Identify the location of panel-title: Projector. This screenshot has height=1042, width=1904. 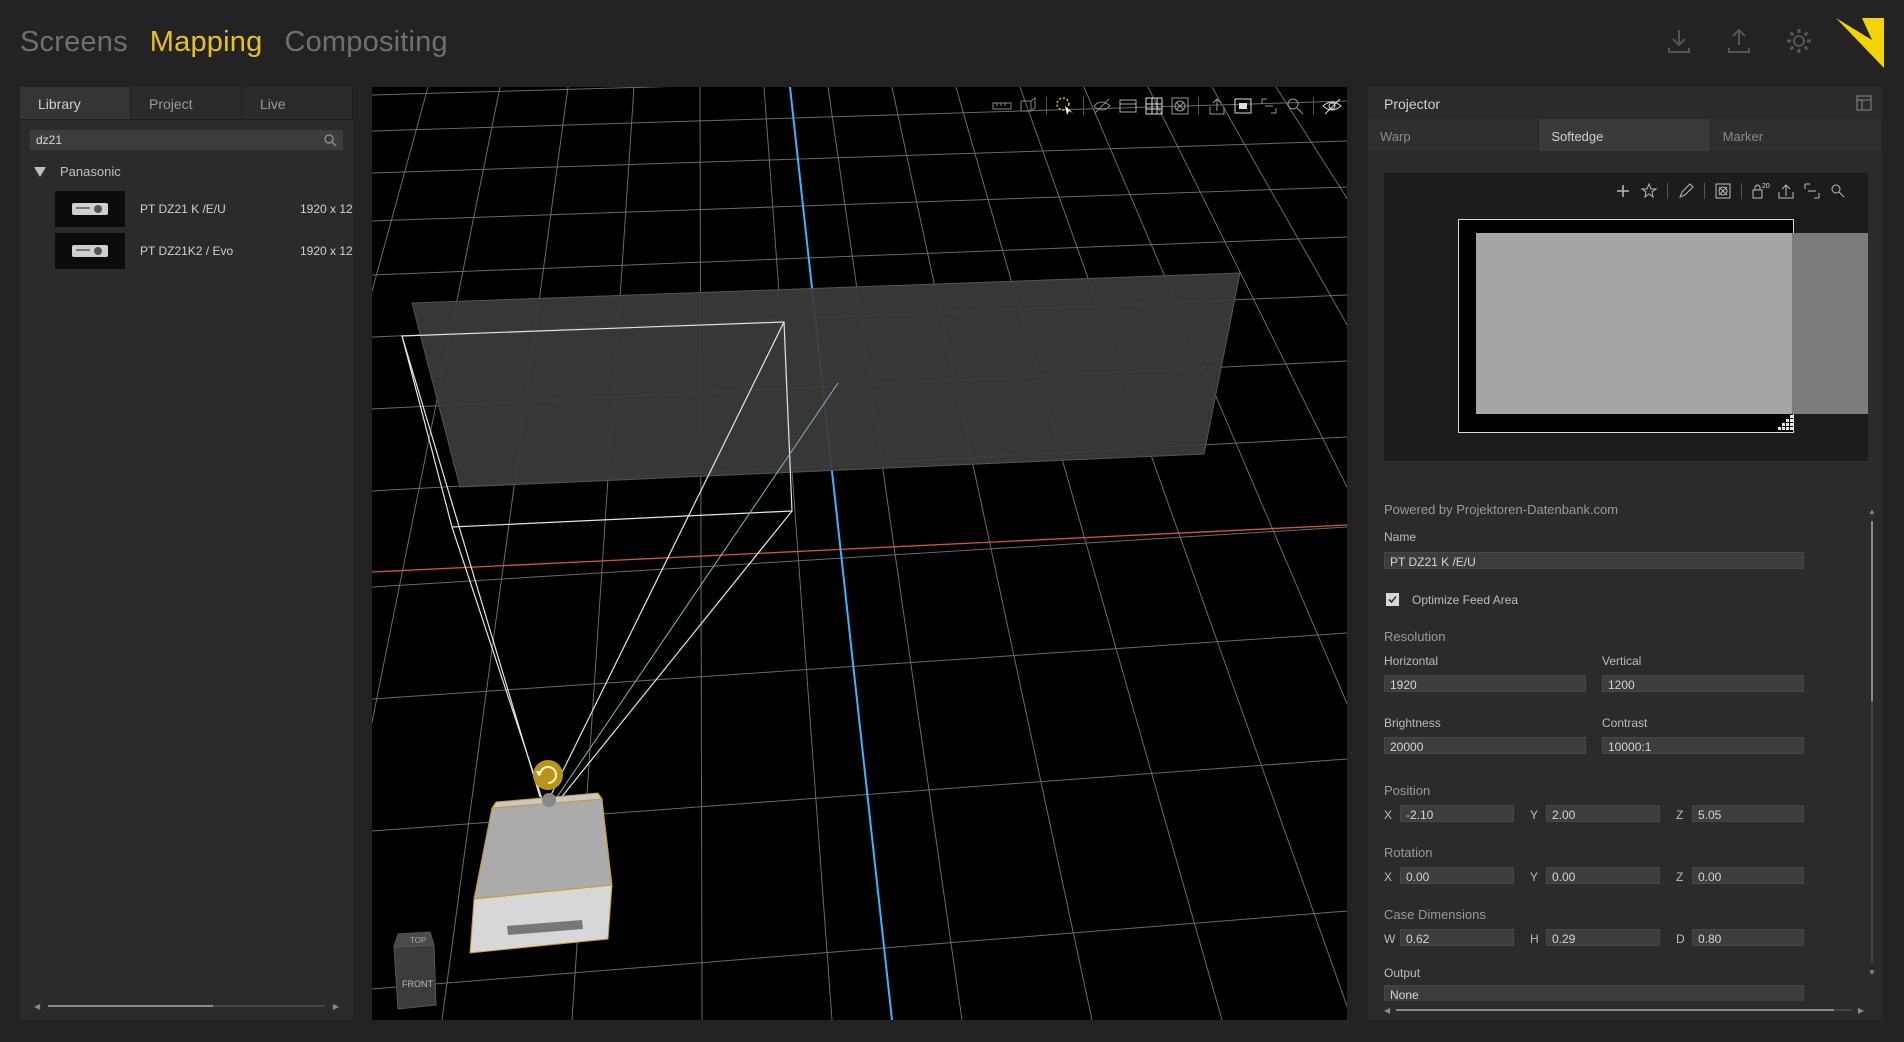
(1412, 104).